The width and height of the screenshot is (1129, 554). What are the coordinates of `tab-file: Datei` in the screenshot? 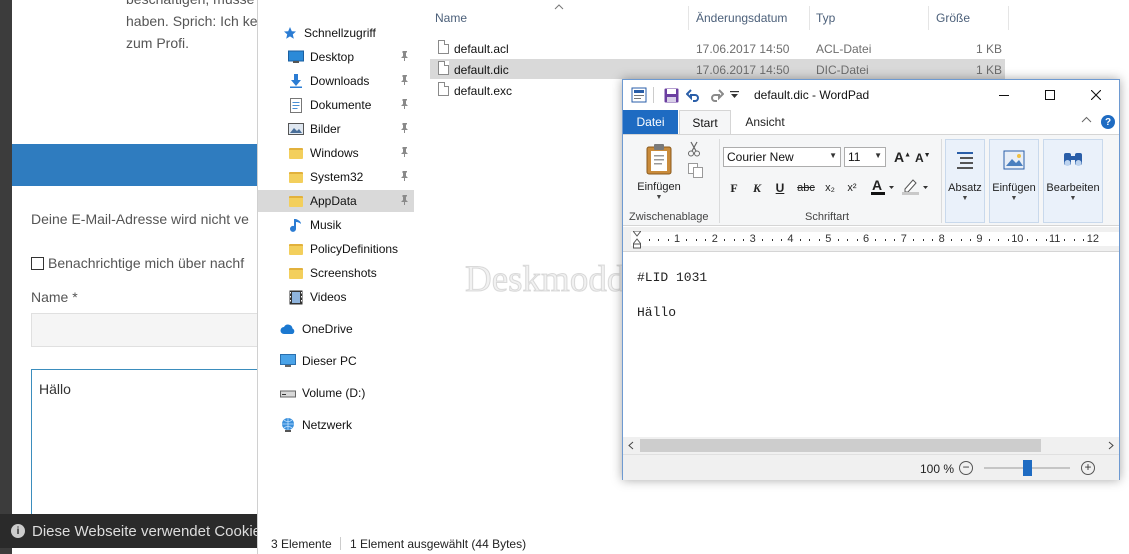 It's located at (650, 122).